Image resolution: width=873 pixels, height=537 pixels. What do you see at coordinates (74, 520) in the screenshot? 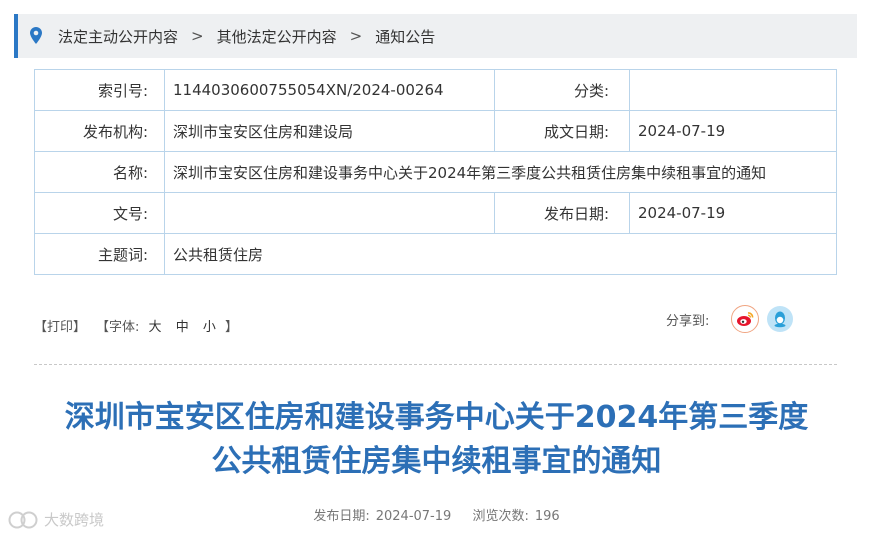
I see `watermark-text: 大数跨境` at bounding box center [74, 520].